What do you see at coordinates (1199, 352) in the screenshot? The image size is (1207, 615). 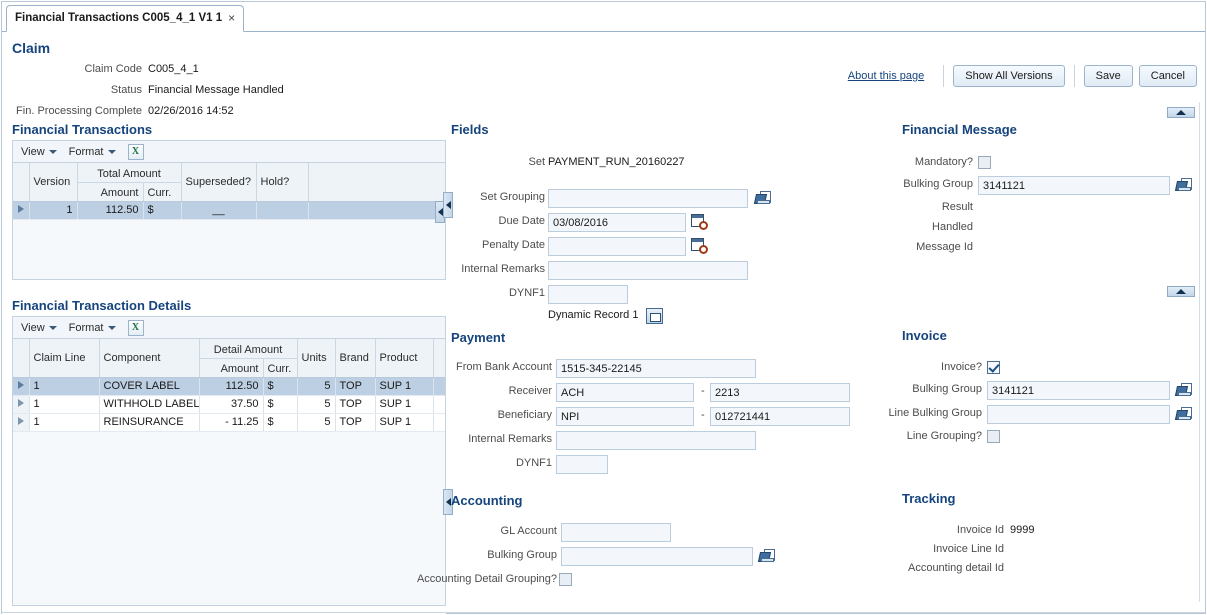 I see `column-divider` at bounding box center [1199, 352].